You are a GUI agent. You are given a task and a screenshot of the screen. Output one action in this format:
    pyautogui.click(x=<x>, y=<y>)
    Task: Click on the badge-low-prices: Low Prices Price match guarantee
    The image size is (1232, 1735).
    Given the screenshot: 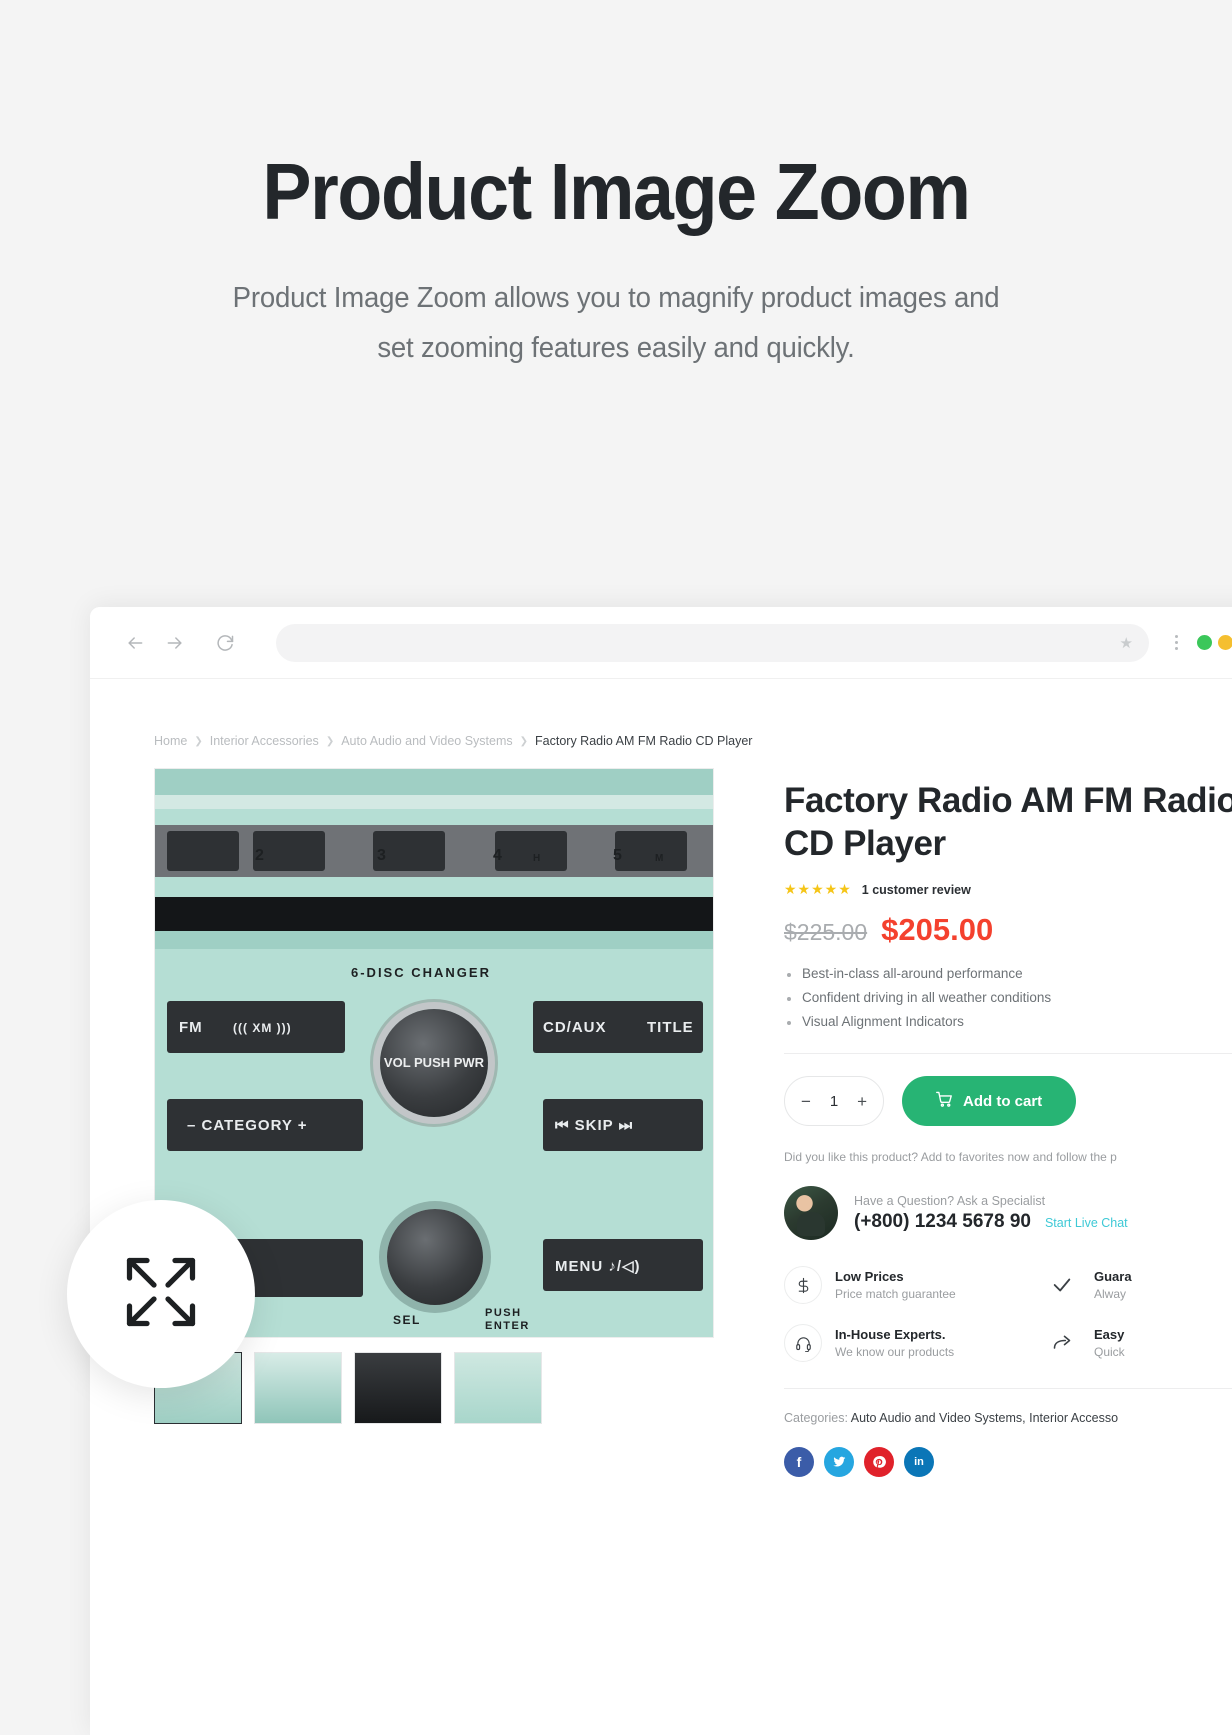 What is the action you would take?
    pyautogui.click(x=899, y=1285)
    